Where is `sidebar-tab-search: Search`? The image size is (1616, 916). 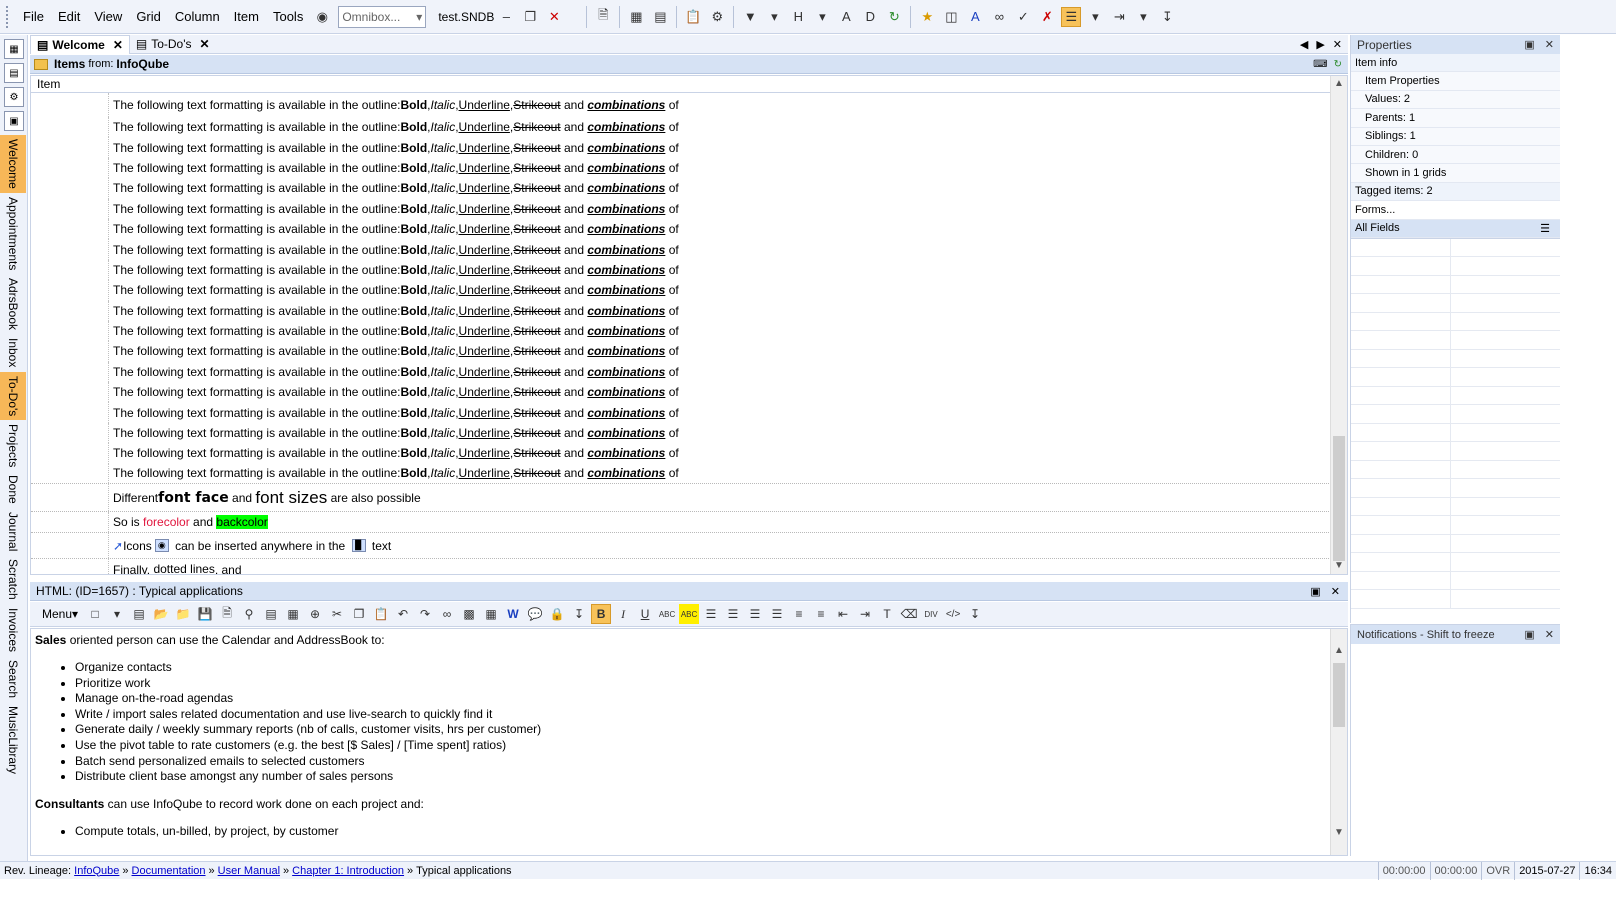
sidebar-tab-search: Search is located at coordinates (13, 679).